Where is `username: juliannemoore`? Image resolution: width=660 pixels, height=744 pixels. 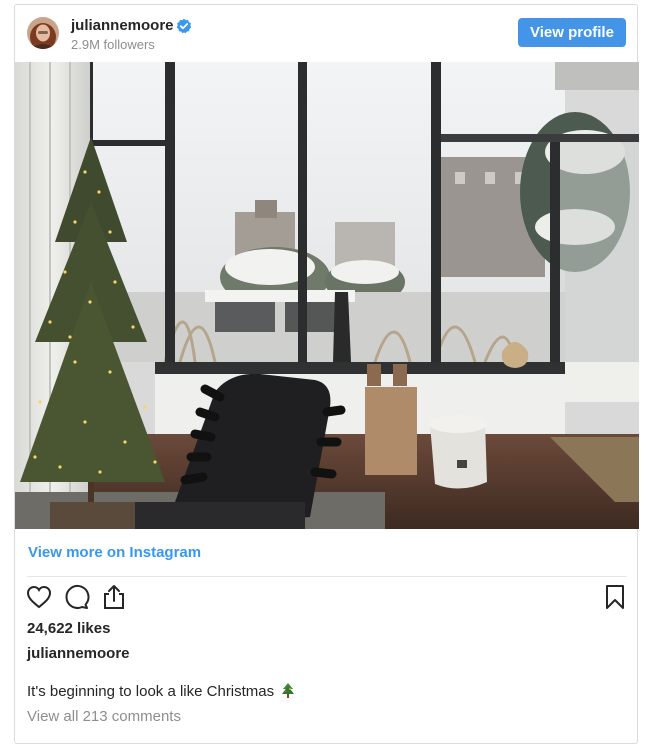
username: juliannemoore is located at coordinates (122, 25).